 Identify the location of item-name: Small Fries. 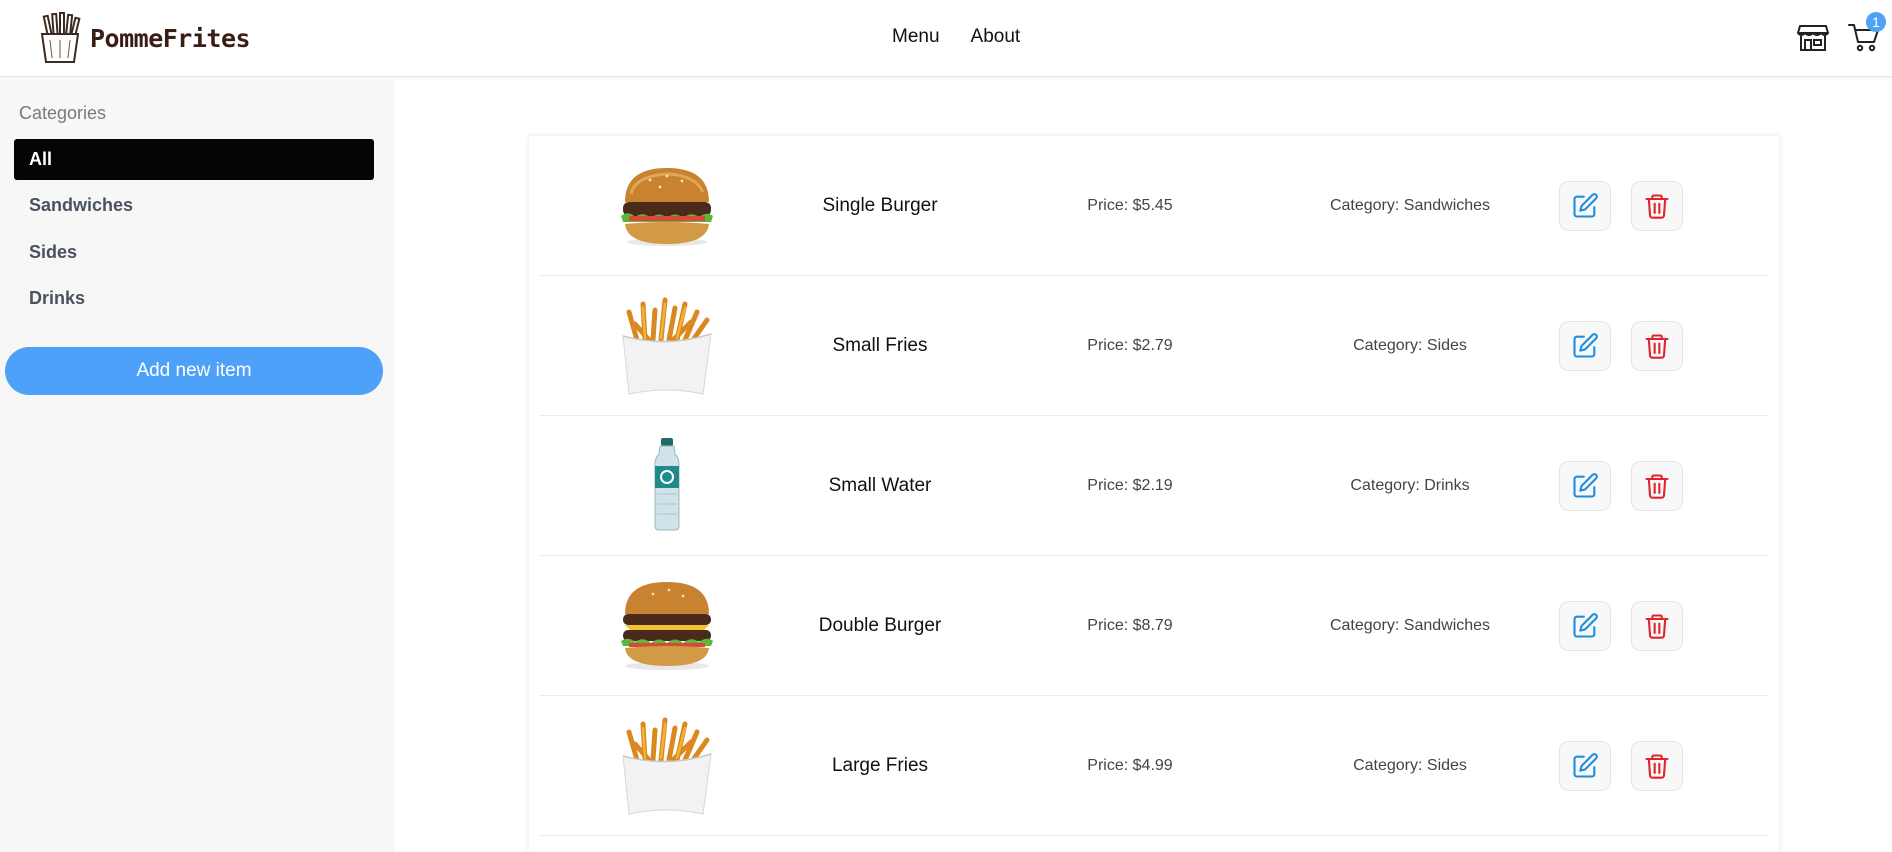
(880, 345).